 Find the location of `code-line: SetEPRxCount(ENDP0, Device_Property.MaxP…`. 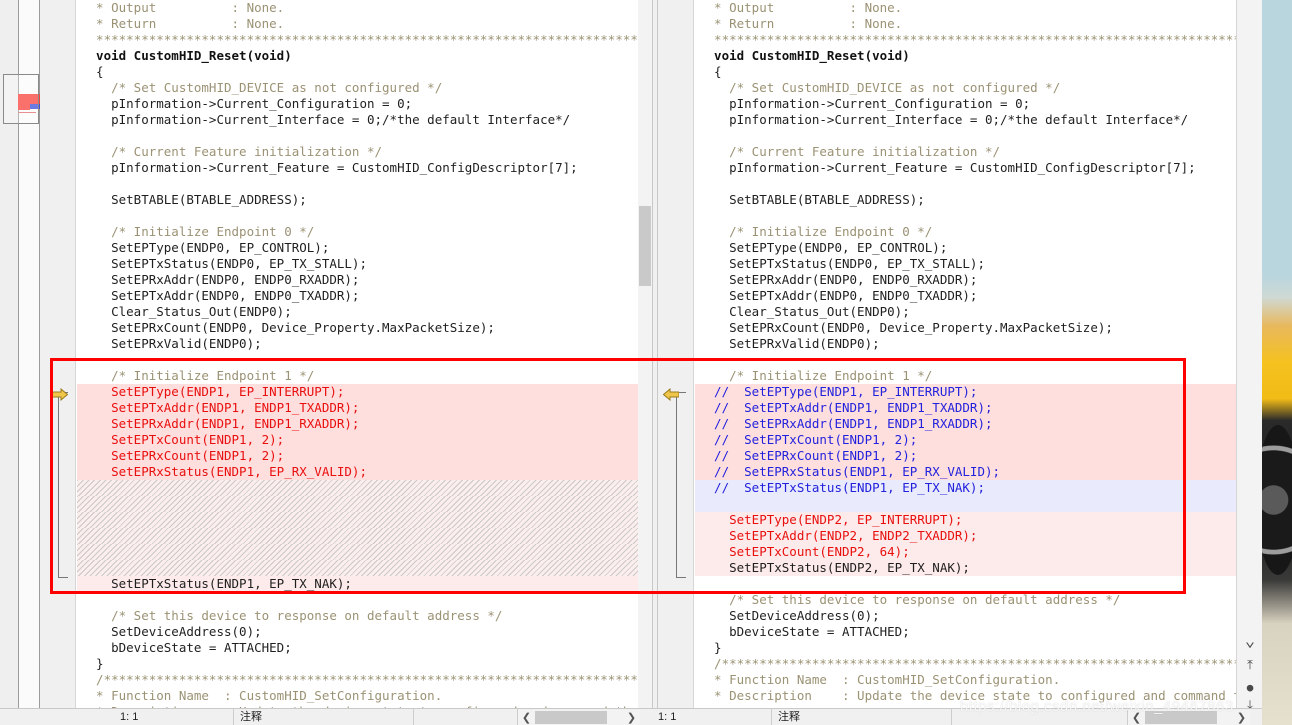

code-line: SetEPRxCount(ENDP0, Device_Property.MaxP… is located at coordinates (971, 328).